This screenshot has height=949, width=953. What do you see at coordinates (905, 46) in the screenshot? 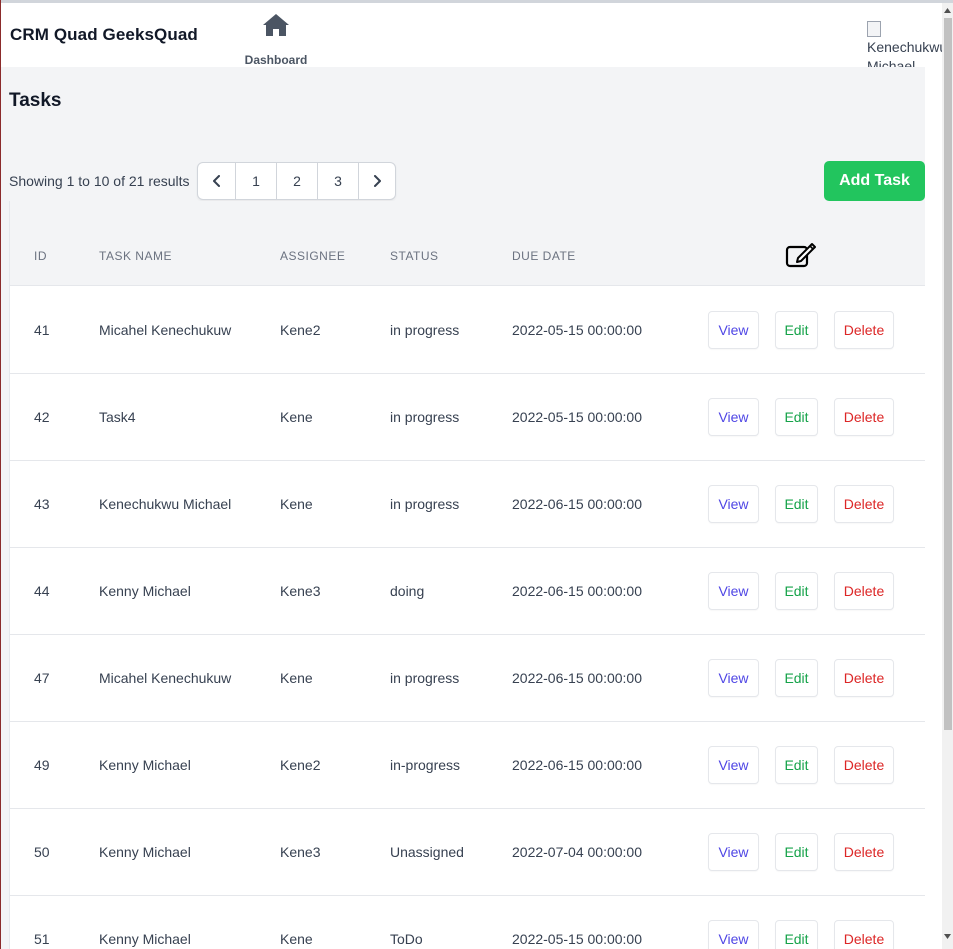
I see `user-avatar: Kenechukwu Michael` at bounding box center [905, 46].